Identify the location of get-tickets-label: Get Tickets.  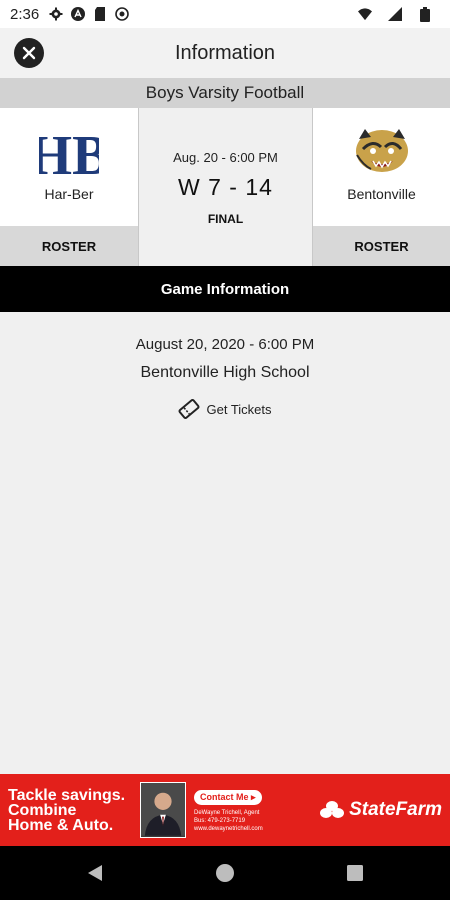
(239, 409).